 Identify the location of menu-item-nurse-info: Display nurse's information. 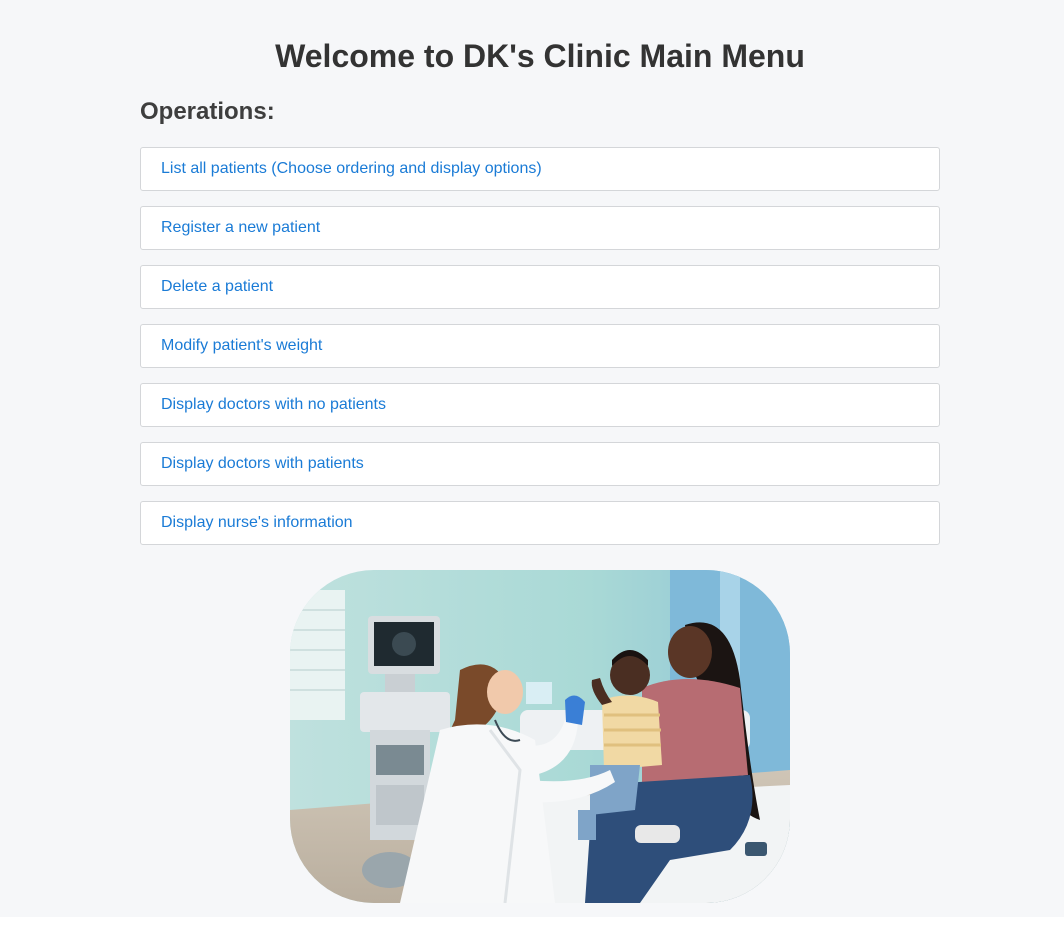
(540, 523).